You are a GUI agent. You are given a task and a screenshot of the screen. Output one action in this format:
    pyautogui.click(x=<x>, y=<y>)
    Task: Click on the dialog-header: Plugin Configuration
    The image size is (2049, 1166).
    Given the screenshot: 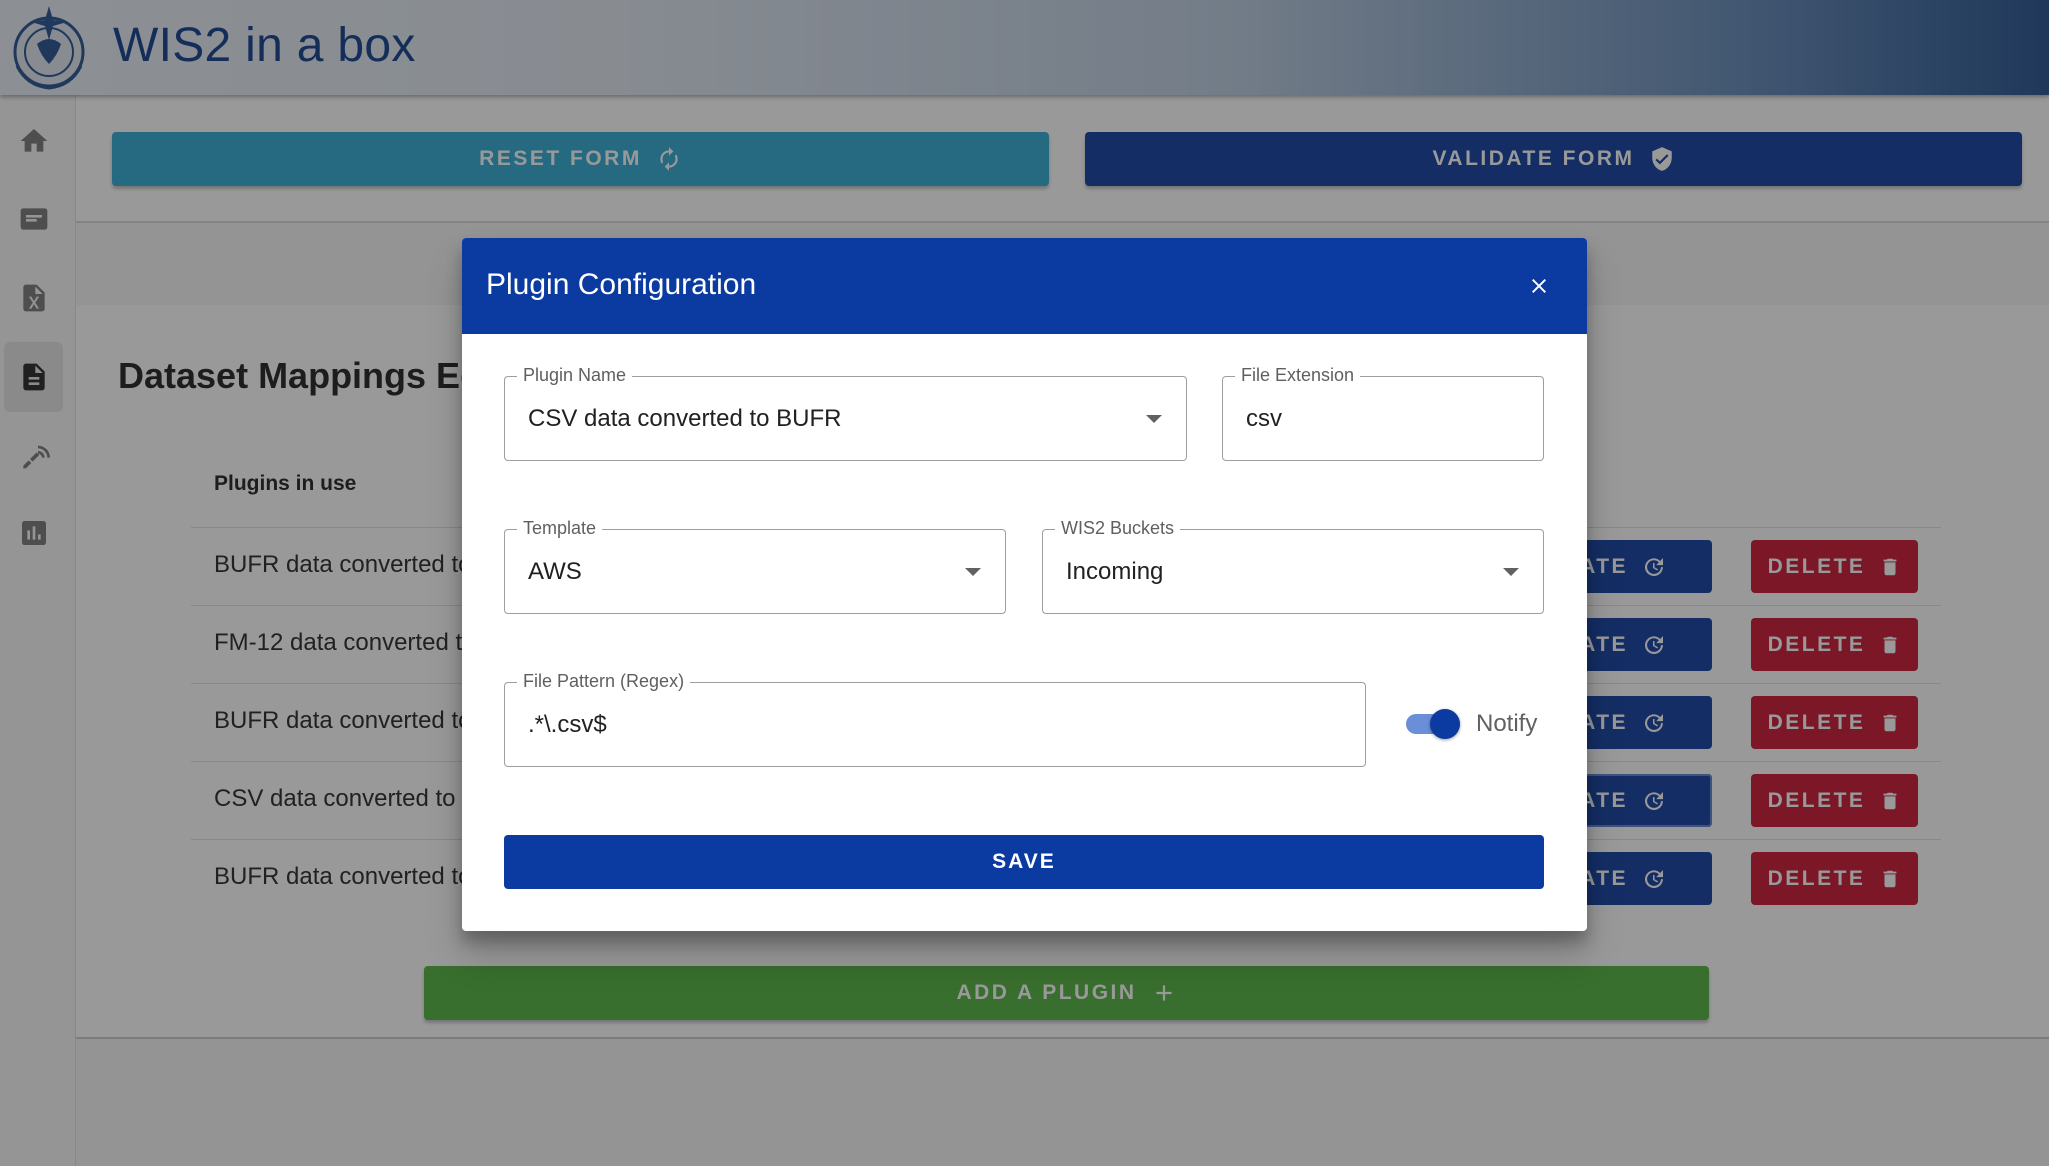 What is the action you would take?
    pyautogui.click(x=1024, y=286)
    